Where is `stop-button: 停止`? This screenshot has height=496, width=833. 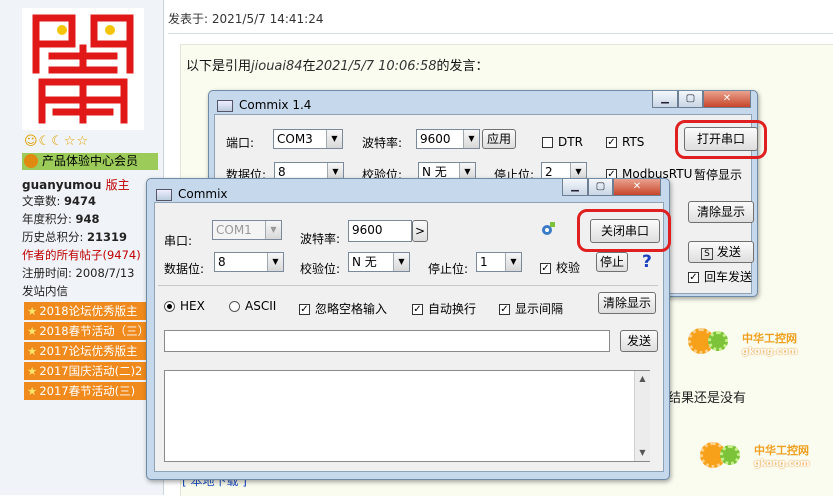
stop-button: 停止 is located at coordinates (612, 262).